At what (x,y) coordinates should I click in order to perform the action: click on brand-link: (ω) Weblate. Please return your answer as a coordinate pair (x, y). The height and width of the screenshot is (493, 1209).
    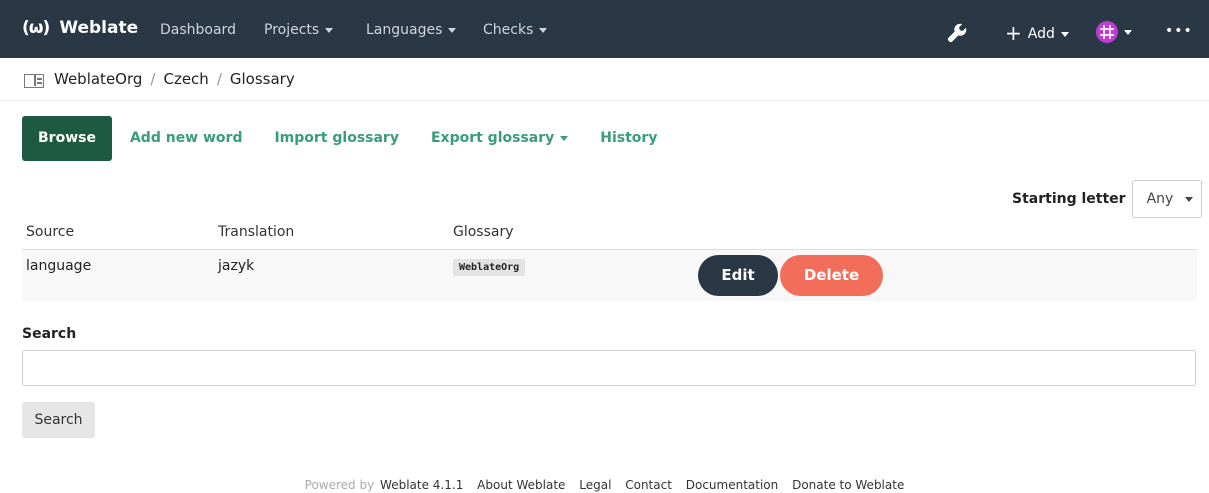
    Looking at the image, I should click on (80, 28).